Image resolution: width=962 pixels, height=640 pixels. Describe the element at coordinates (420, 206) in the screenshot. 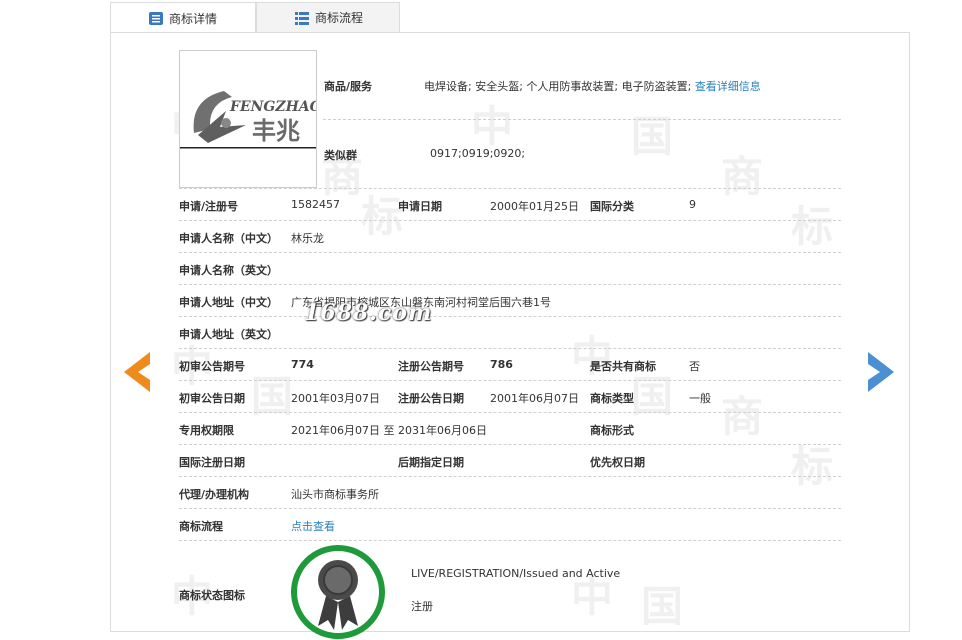

I see `apply-date-label: 申请日期` at that location.